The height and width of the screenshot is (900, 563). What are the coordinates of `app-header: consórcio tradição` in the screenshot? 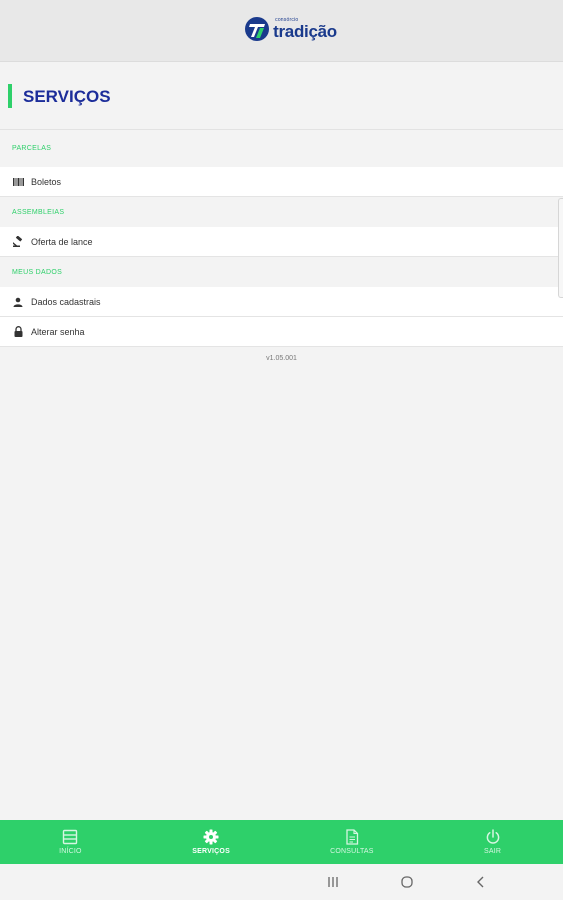 It's located at (281, 31).